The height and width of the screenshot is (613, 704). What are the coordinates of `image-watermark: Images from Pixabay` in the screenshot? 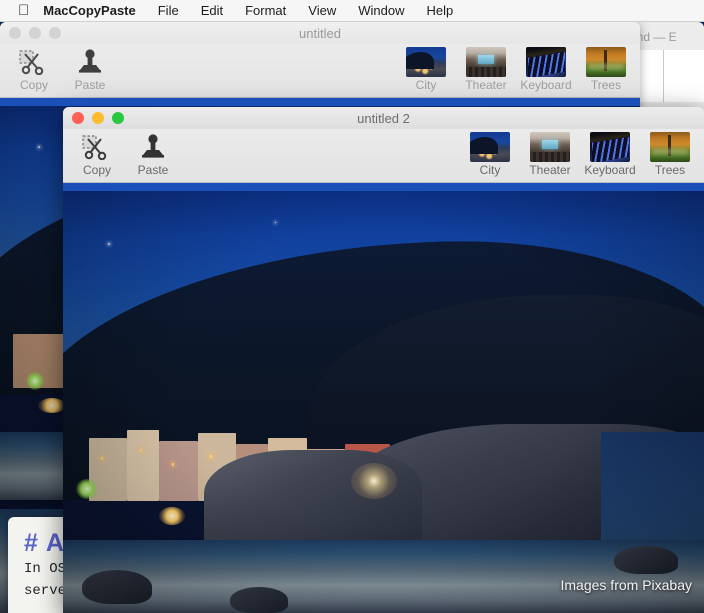 It's located at (626, 585).